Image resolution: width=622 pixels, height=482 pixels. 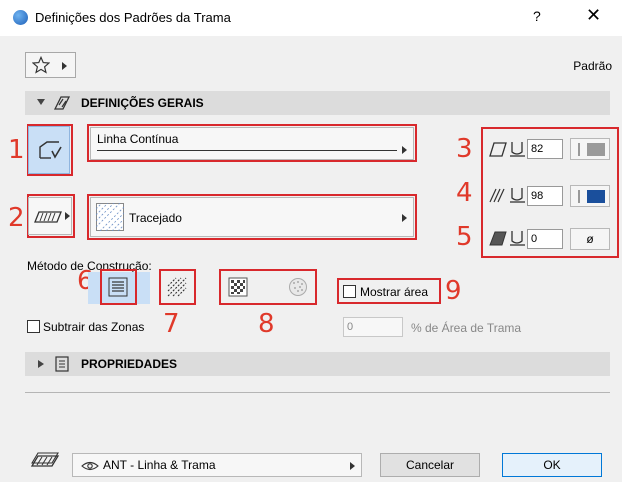 I want to click on collapse-arrow-icon, so click(x=41, y=102).